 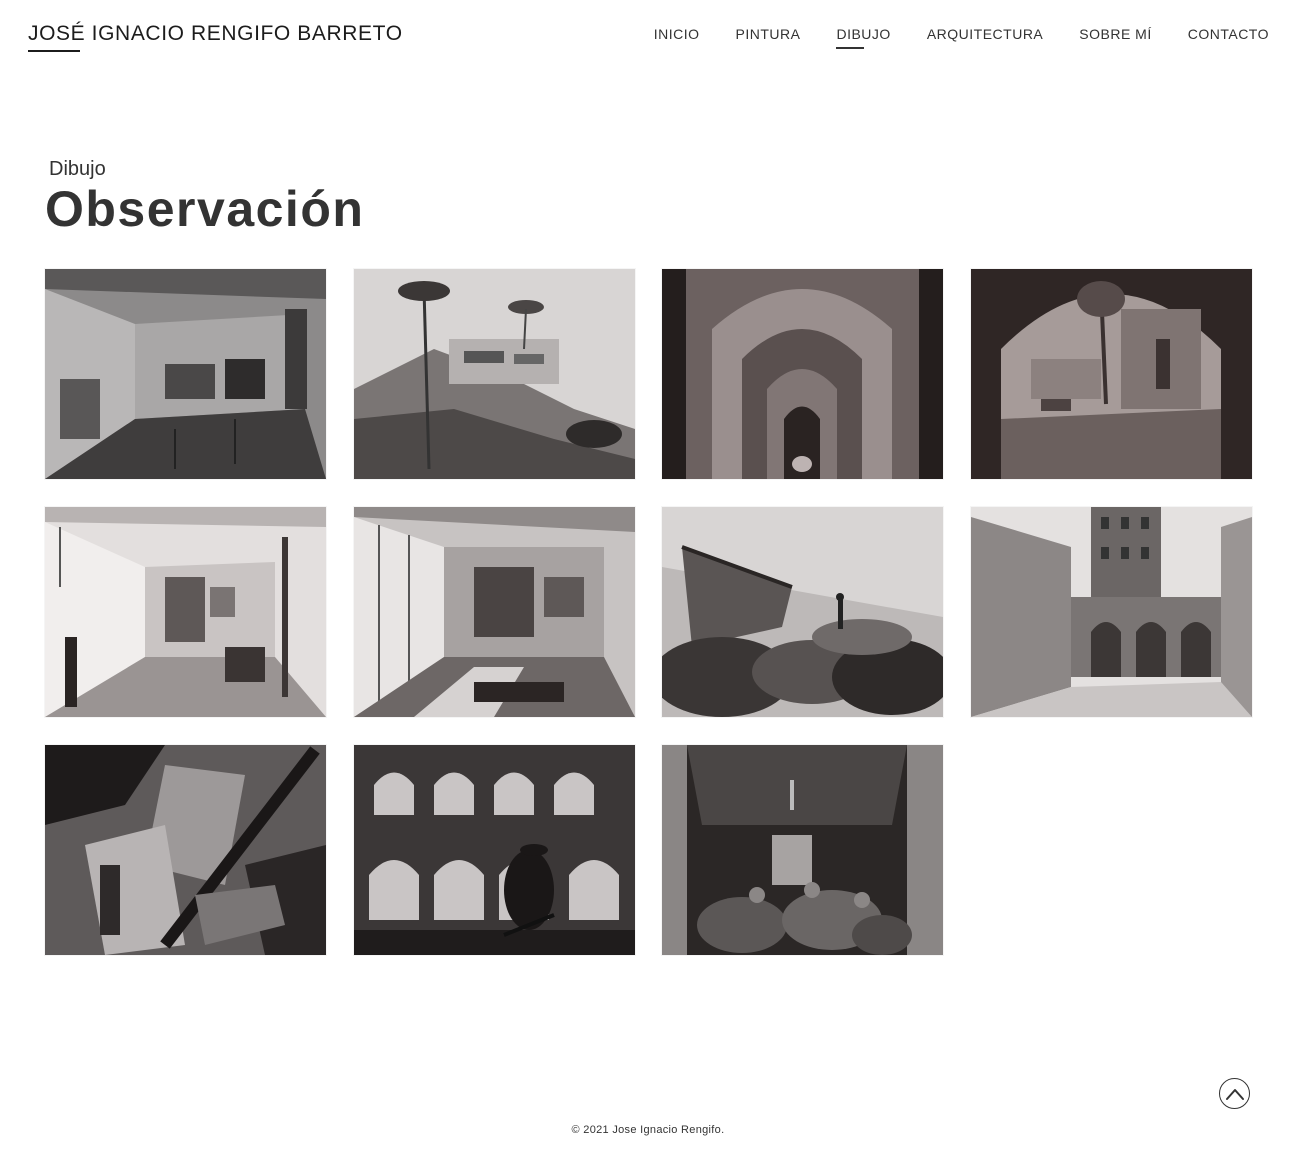 What do you see at coordinates (54, 51) in the screenshot?
I see `site-title-underline` at bounding box center [54, 51].